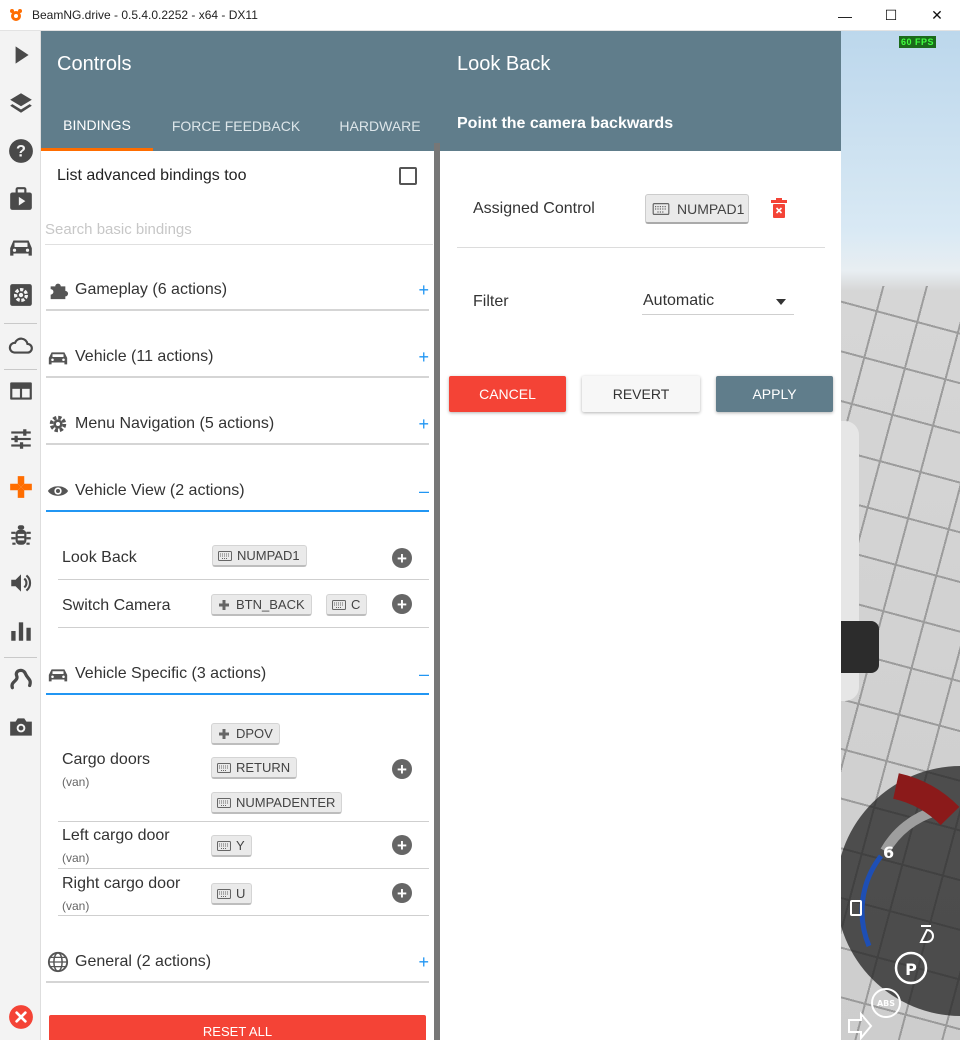 The height and width of the screenshot is (1040, 960). I want to click on category-label: General (2 actions), so click(143, 961).